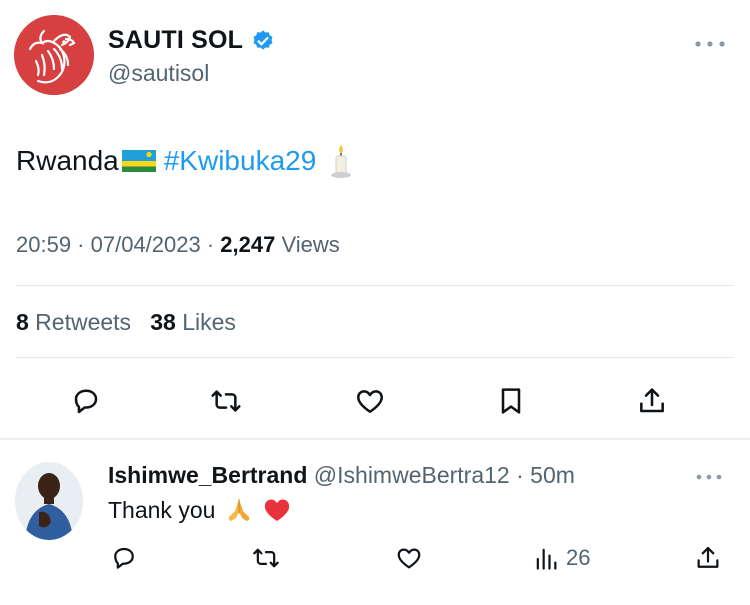 The width and height of the screenshot is (750, 605). Describe the element at coordinates (277, 510) in the screenshot. I see `red-heart-emoji-icon` at that location.